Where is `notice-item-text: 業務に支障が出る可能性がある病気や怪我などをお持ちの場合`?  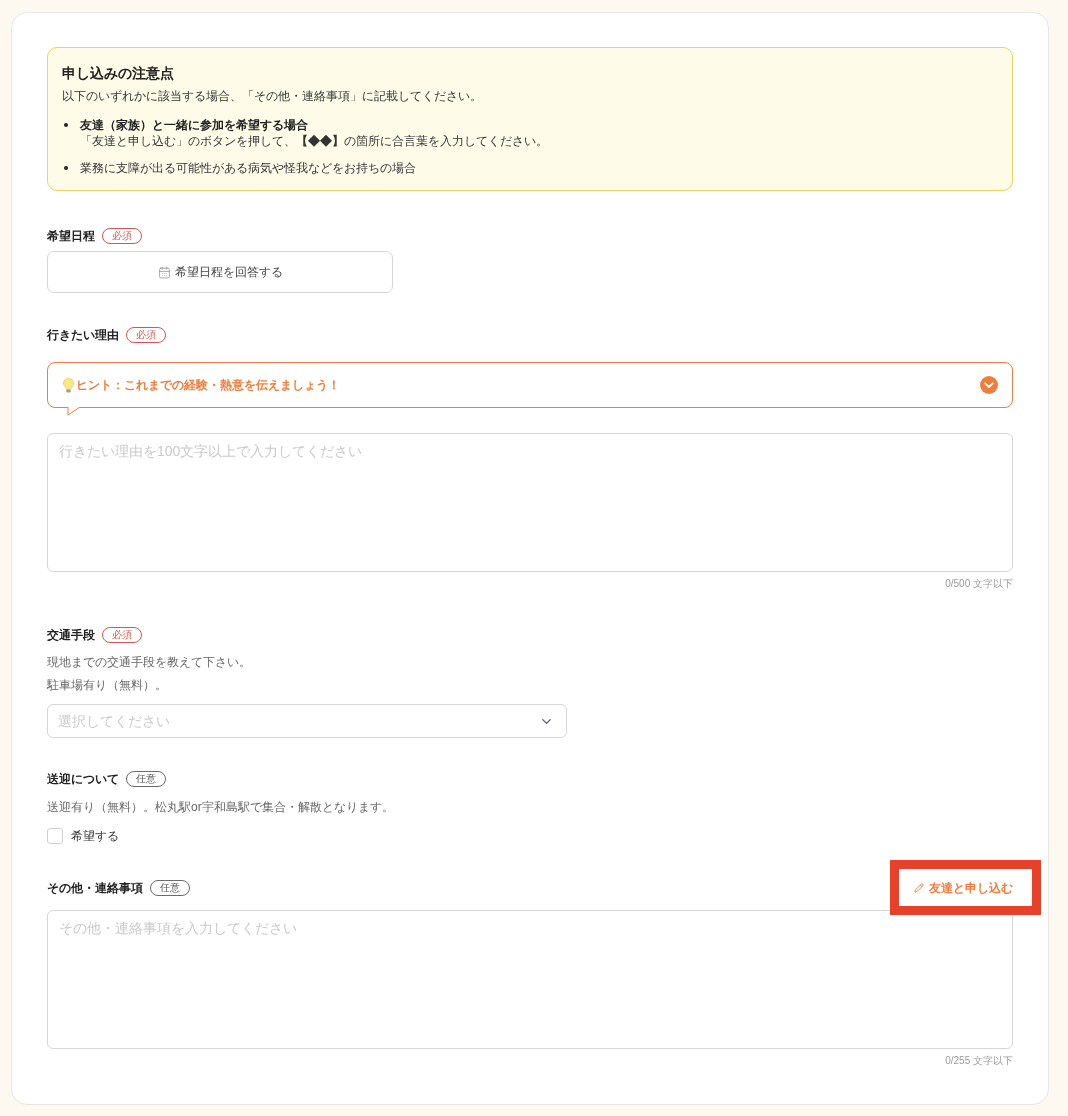
notice-item-text: 業務に支障が出る可能性がある病気や怪我などをお持ちの場合 is located at coordinates (248, 168).